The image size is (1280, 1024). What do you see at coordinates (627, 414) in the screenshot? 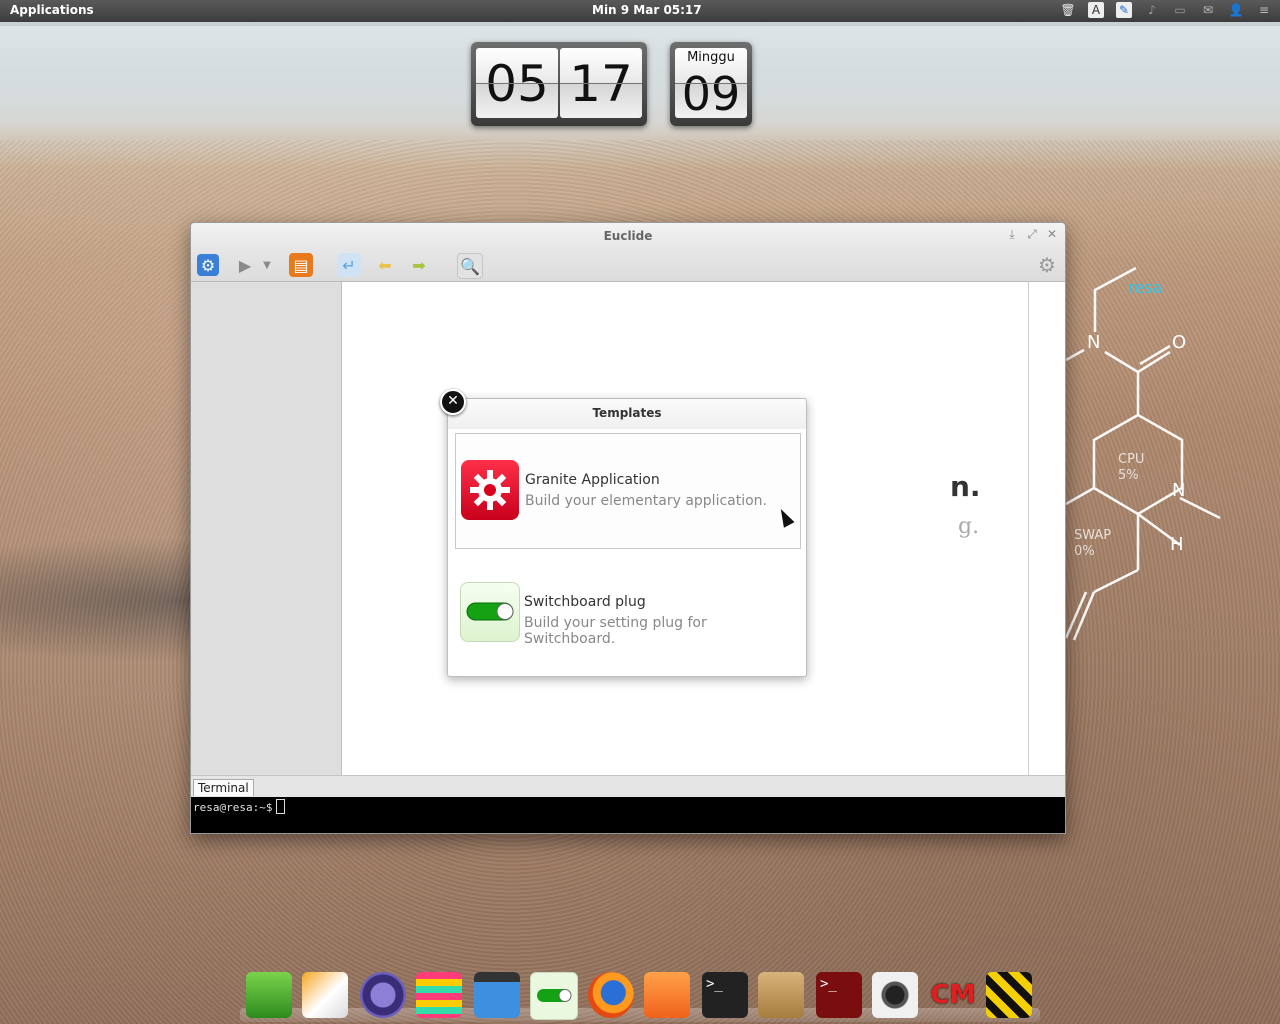
I see `templates-title: Templates` at bounding box center [627, 414].